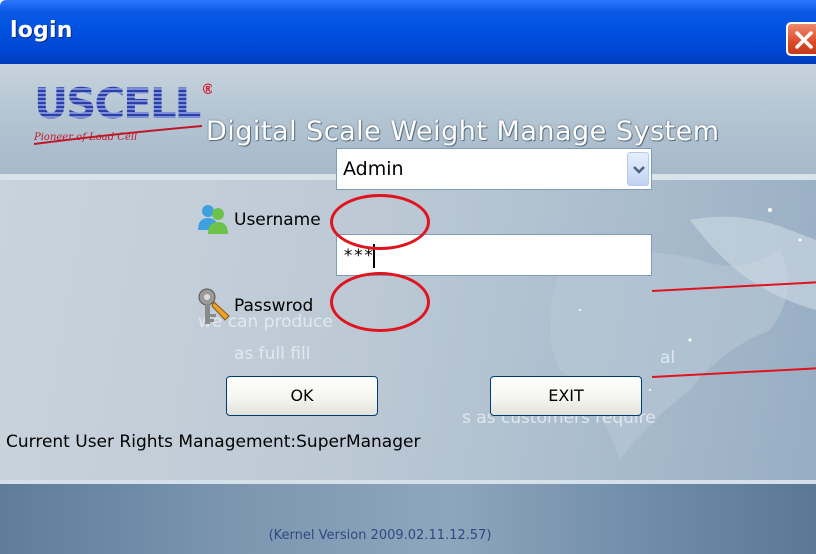 This screenshot has height=554, width=816. Describe the element at coordinates (213, 219) in the screenshot. I see `users-icon` at that location.